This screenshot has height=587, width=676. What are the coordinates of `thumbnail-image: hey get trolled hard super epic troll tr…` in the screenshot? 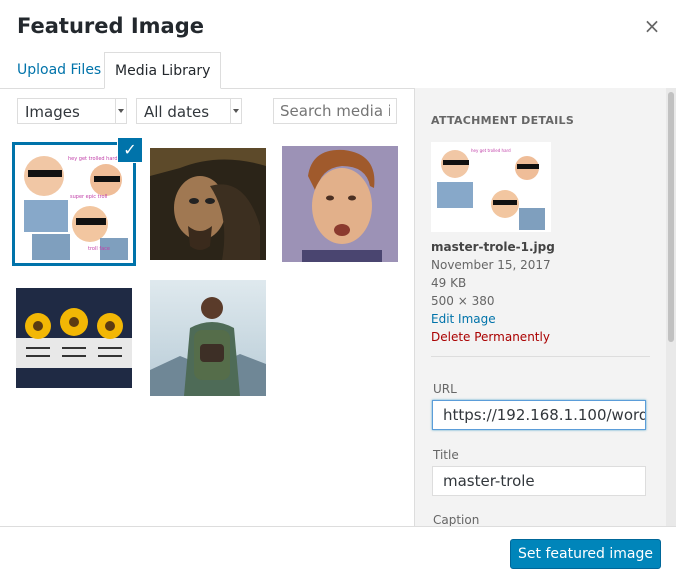 It's located at (74, 204).